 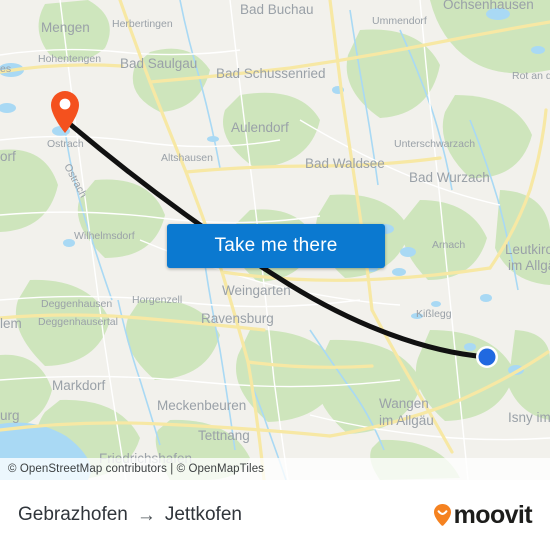 I want to click on footer-bar: Gebrazhofen → Jettkofen moovit, so click(x=275, y=515).